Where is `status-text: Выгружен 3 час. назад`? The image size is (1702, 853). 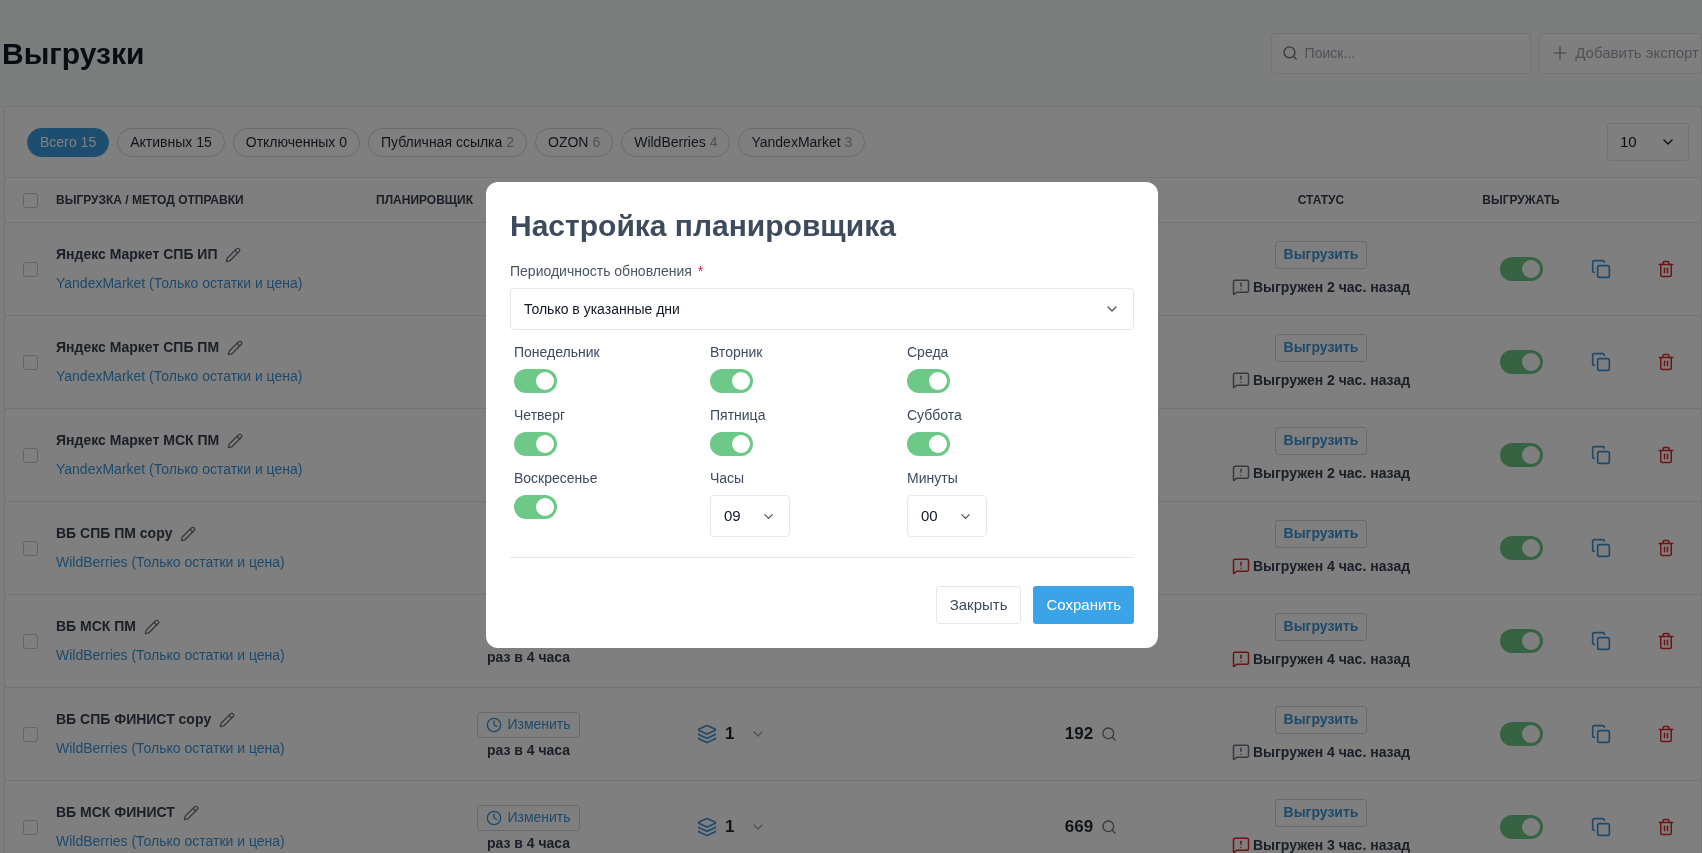 status-text: Выгружен 3 час. назад is located at coordinates (1331, 844).